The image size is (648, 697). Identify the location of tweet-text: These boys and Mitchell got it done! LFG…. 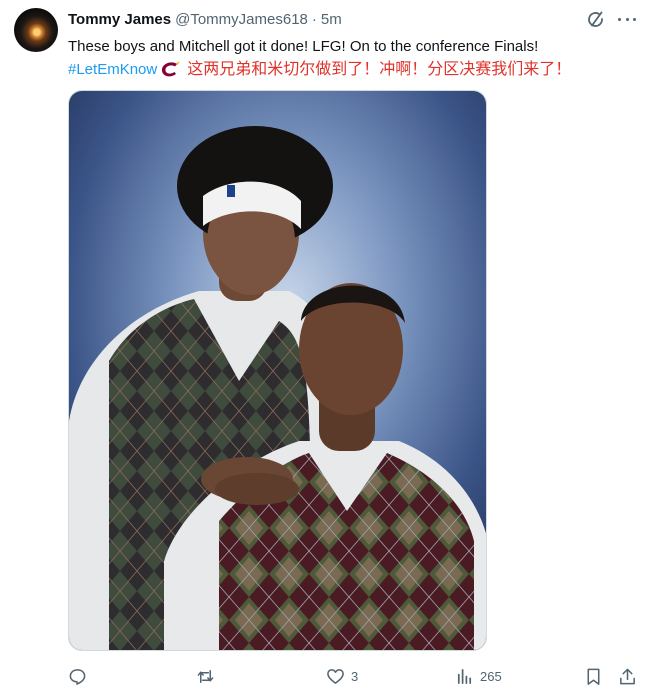
(303, 46).